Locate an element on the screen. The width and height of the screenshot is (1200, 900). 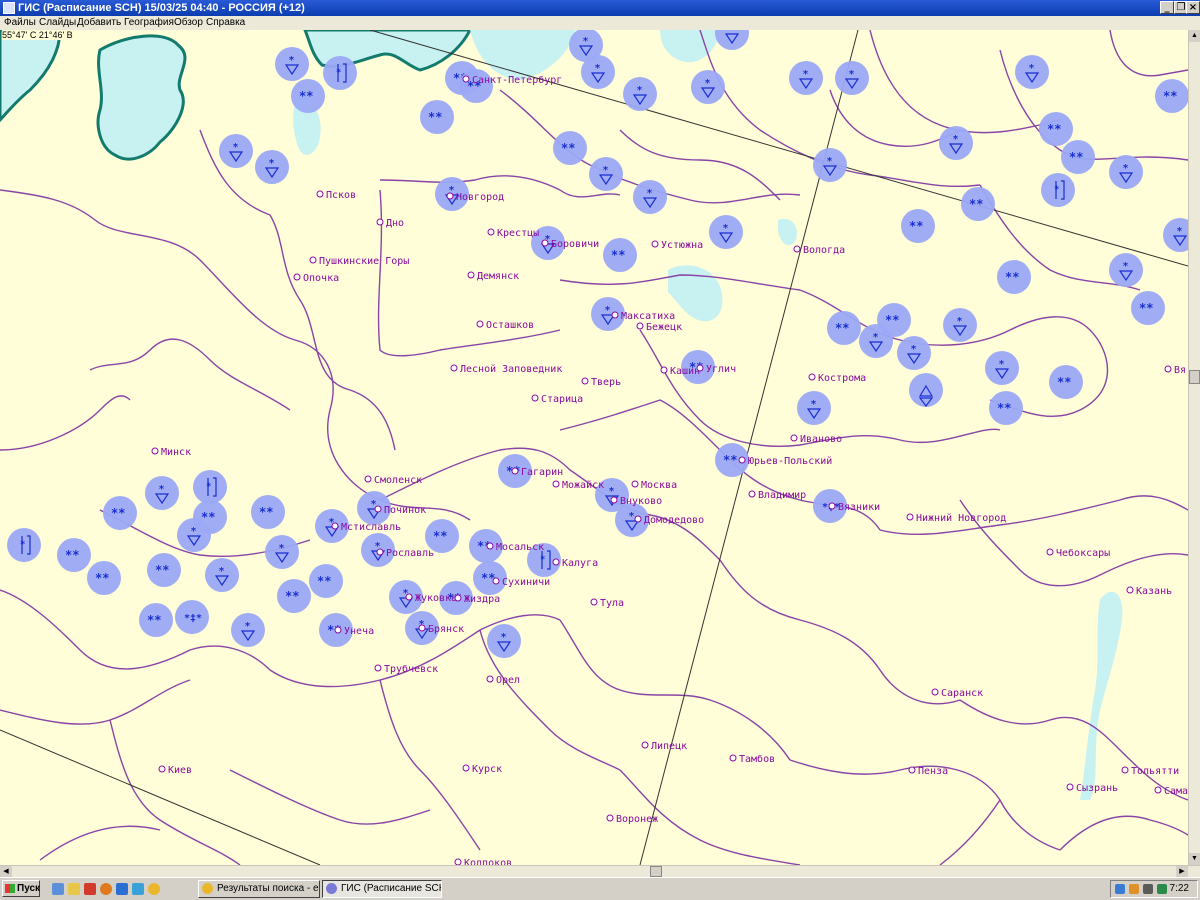
horizontal-scroll-thumb is located at coordinates (656, 871).